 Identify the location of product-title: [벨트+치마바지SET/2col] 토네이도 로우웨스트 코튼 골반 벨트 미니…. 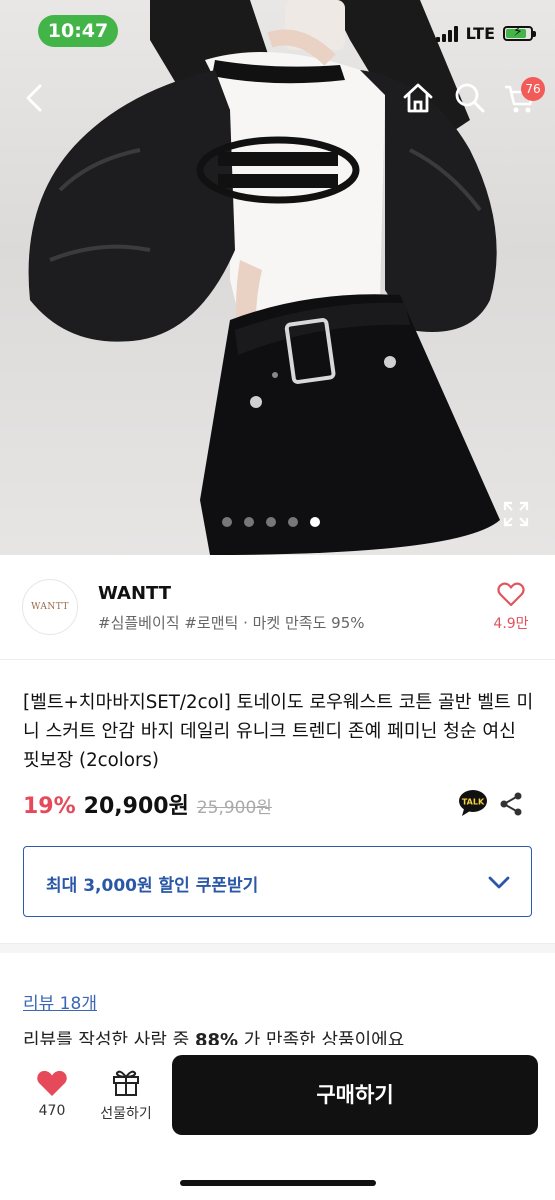
(278, 731).